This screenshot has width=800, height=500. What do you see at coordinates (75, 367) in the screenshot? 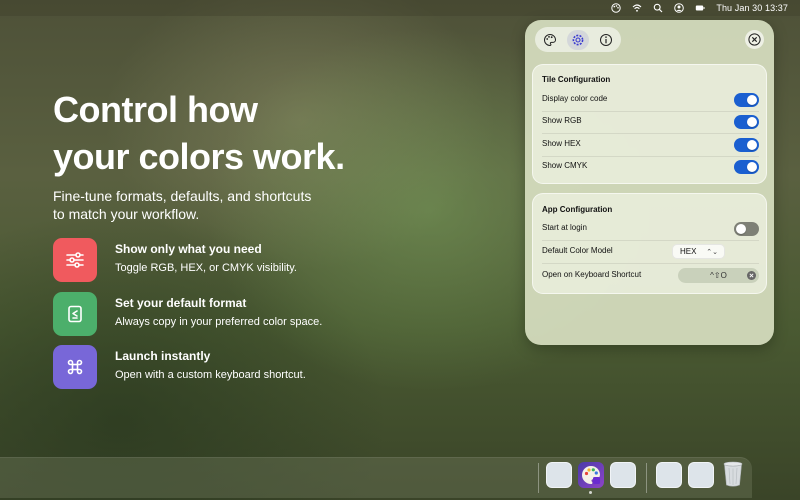
I see `command-key-icon` at bounding box center [75, 367].